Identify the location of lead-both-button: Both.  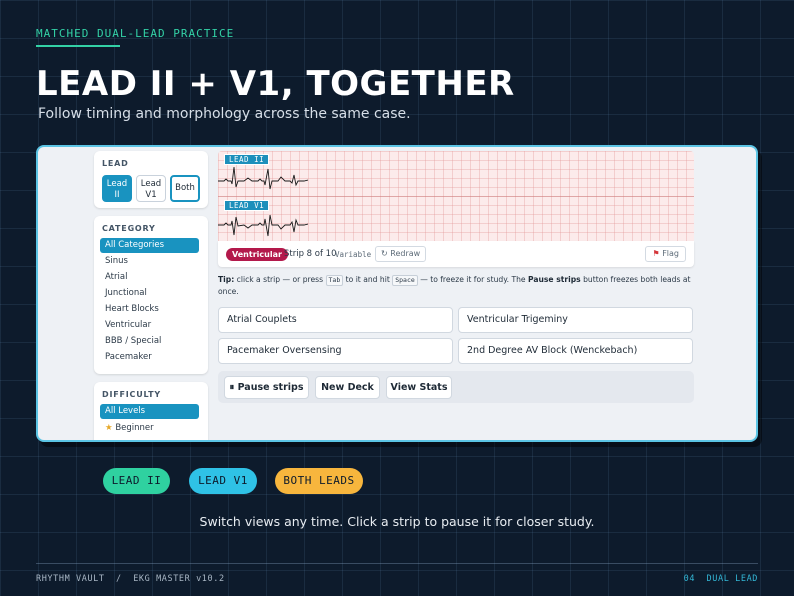
(185, 188).